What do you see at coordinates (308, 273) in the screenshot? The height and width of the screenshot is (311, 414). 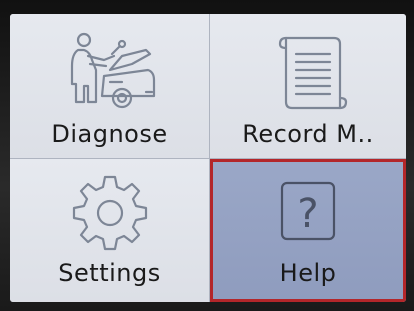 I see `menu-item-label: Help` at bounding box center [308, 273].